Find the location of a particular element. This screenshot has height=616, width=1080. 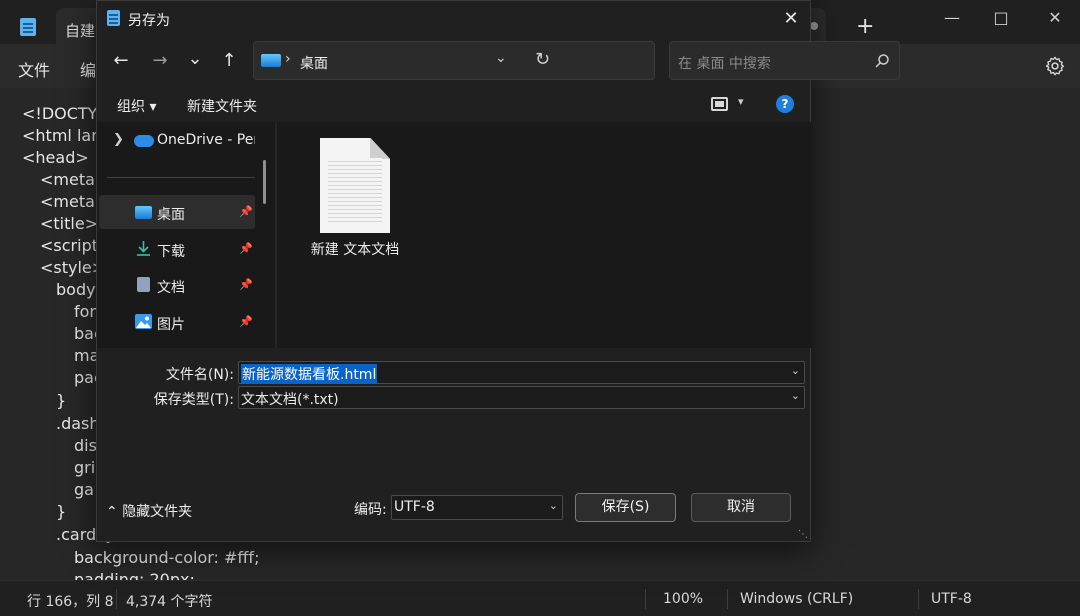

breadcrumb-chevron-icon: › is located at coordinates (288, 59).